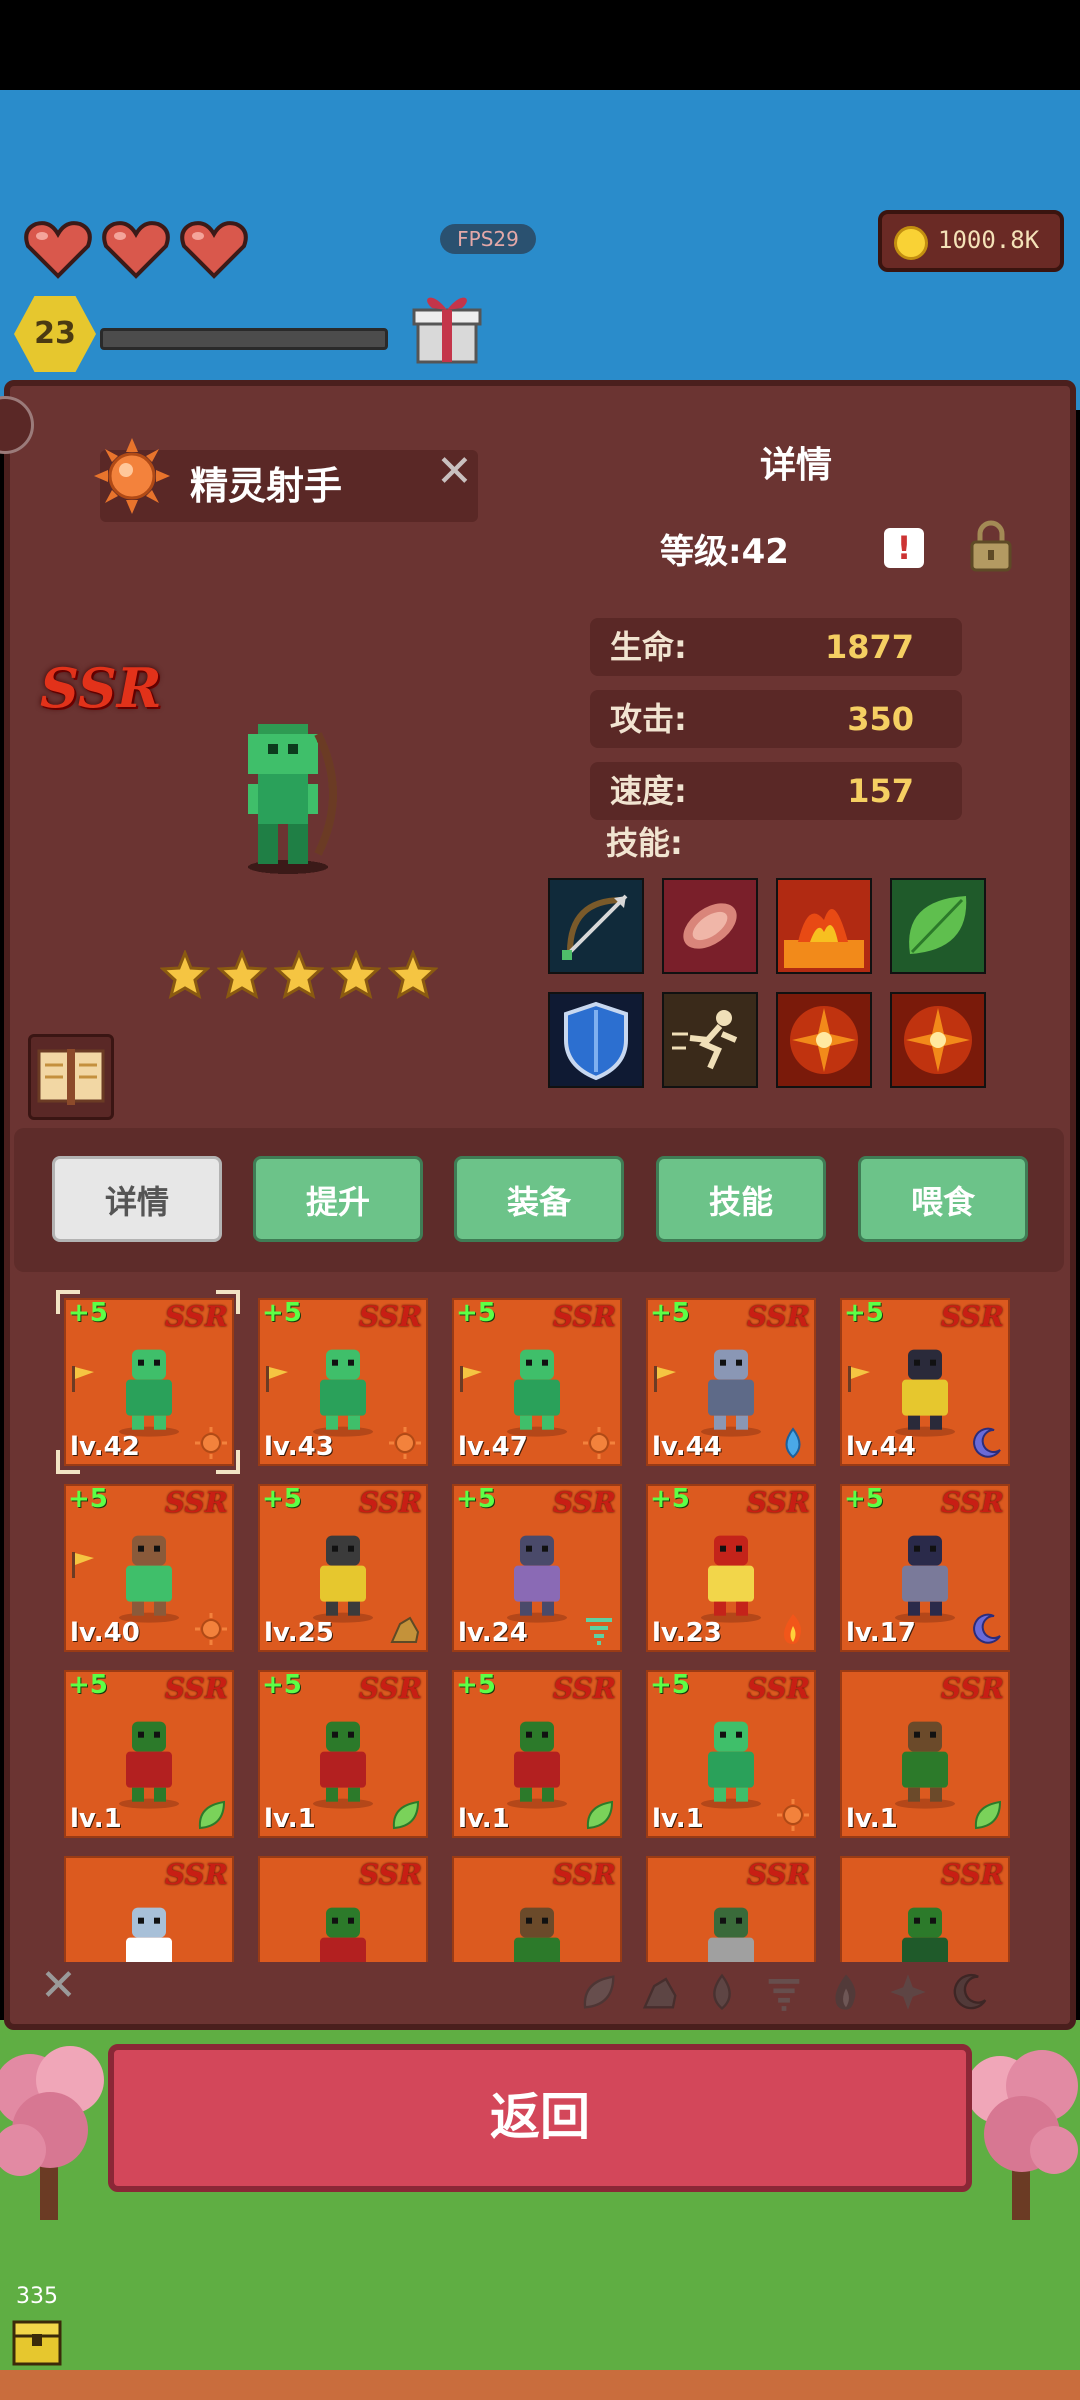 This screenshot has width=1080, height=2400. What do you see at coordinates (596, 926) in the screenshot?
I see `bow-arrow-icon` at bounding box center [596, 926].